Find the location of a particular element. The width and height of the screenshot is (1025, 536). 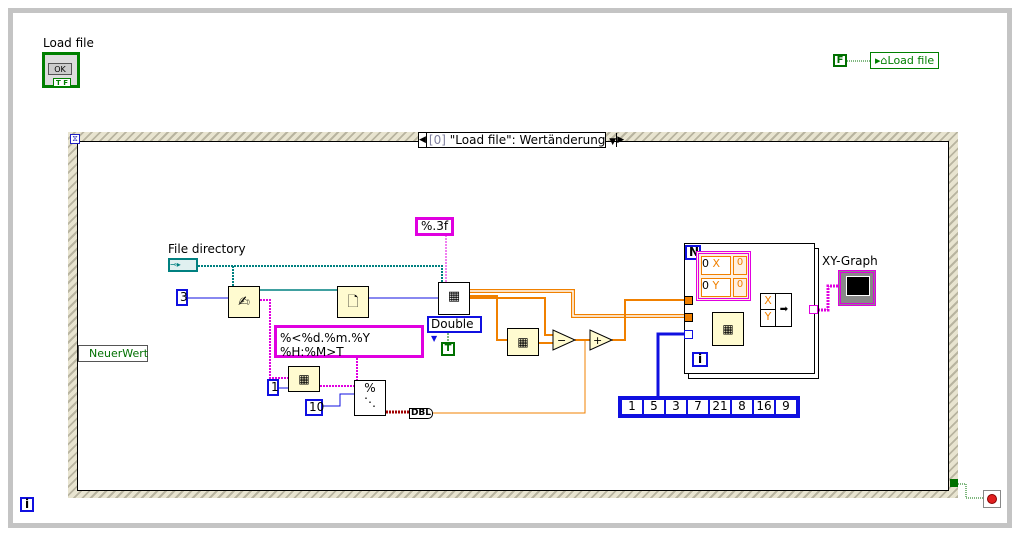

xy-graph-label: XY-Graph is located at coordinates (850, 261).